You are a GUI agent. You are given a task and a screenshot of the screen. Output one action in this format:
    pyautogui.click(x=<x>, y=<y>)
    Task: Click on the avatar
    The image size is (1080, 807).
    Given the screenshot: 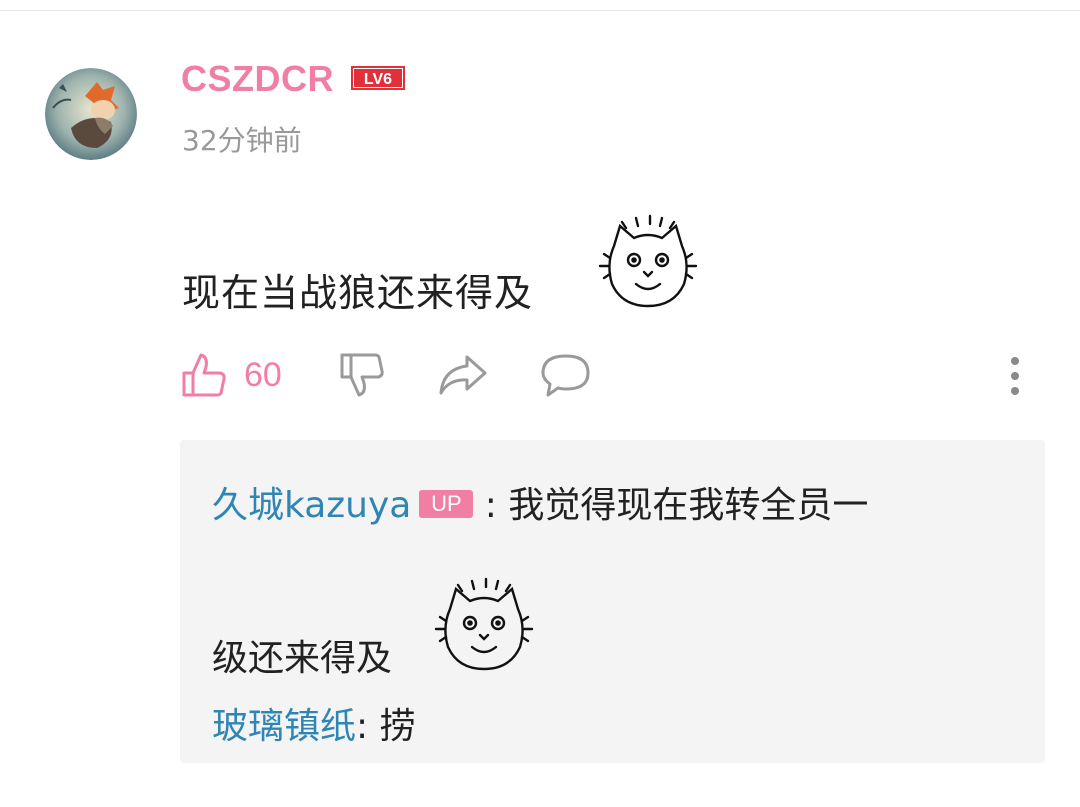 What is the action you would take?
    pyautogui.click(x=91, y=114)
    